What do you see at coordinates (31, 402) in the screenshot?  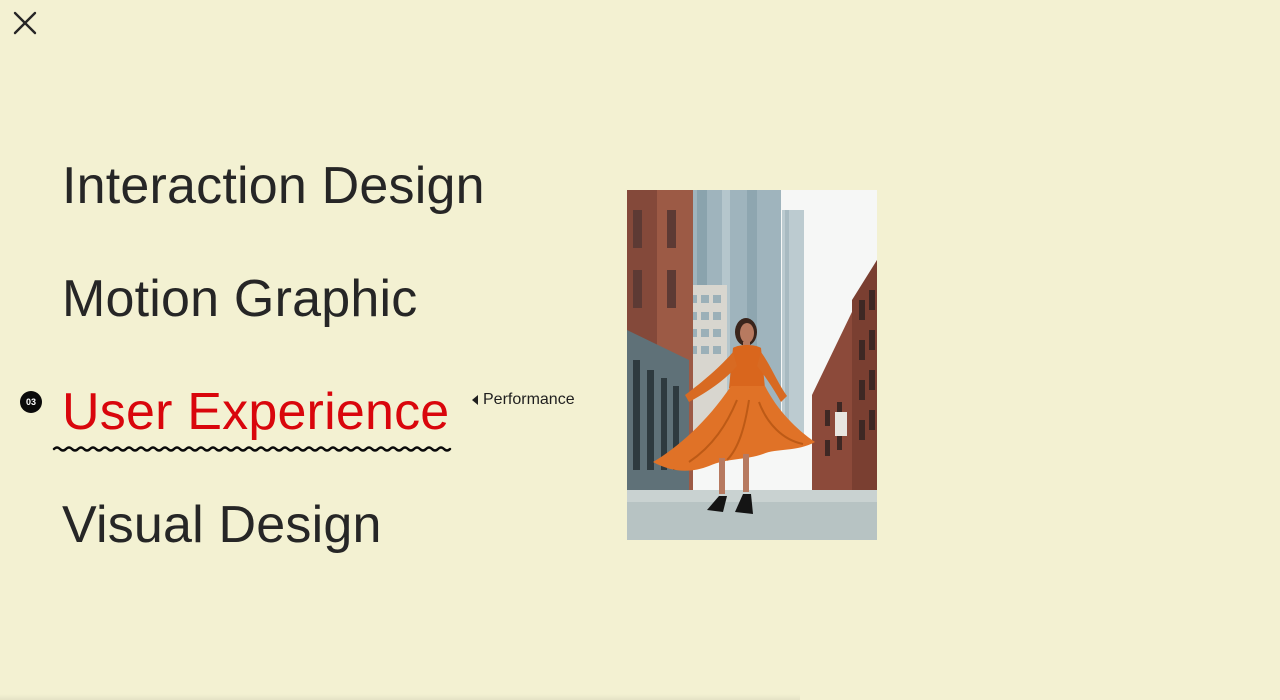 I see `active-index-badge: 03` at bounding box center [31, 402].